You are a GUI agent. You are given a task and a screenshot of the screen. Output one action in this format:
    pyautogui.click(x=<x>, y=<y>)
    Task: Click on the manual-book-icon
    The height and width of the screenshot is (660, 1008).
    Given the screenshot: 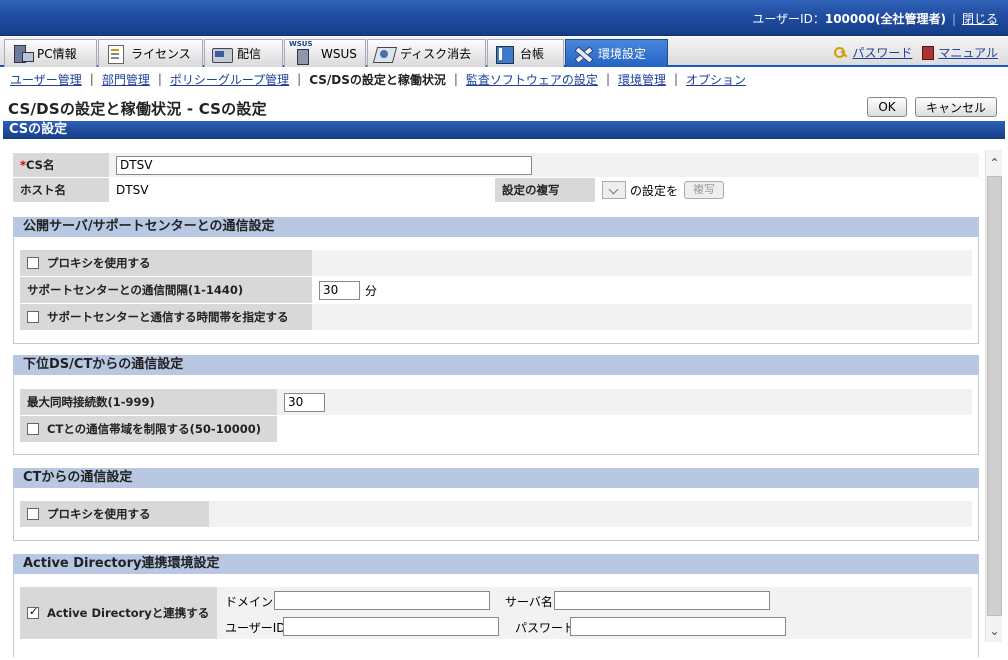 What is the action you would take?
    pyautogui.click(x=928, y=52)
    